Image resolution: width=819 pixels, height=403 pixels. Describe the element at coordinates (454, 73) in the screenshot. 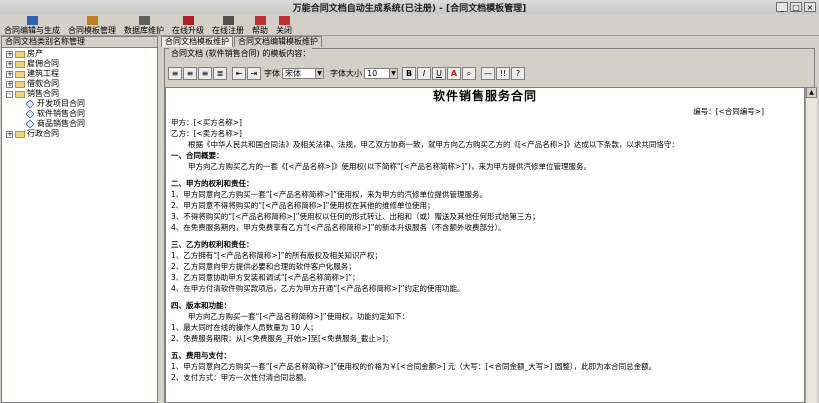

I see `font-color-button: A` at that location.